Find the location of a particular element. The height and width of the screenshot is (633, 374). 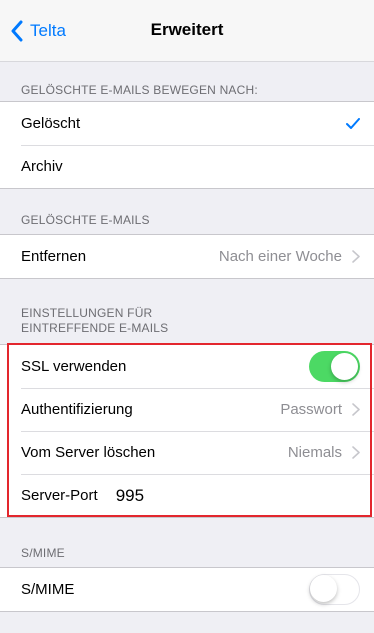

server-port-row: Server-Port 995 is located at coordinates (187, 495).